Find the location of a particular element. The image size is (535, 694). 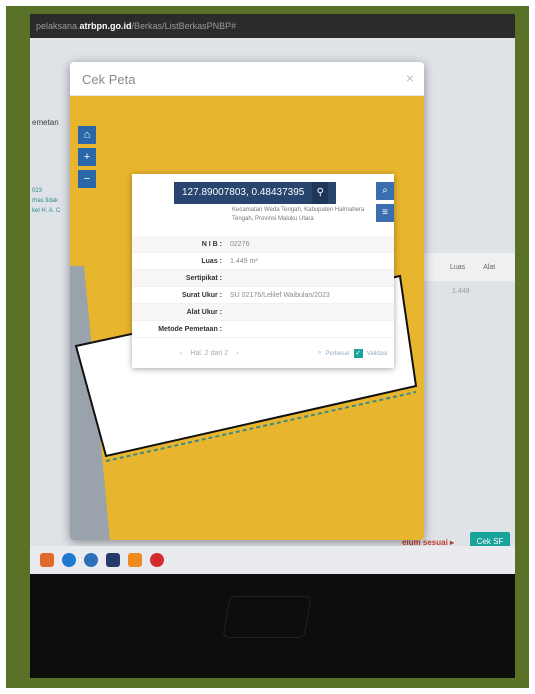

monitor-bezel is located at coordinates (272, 626).